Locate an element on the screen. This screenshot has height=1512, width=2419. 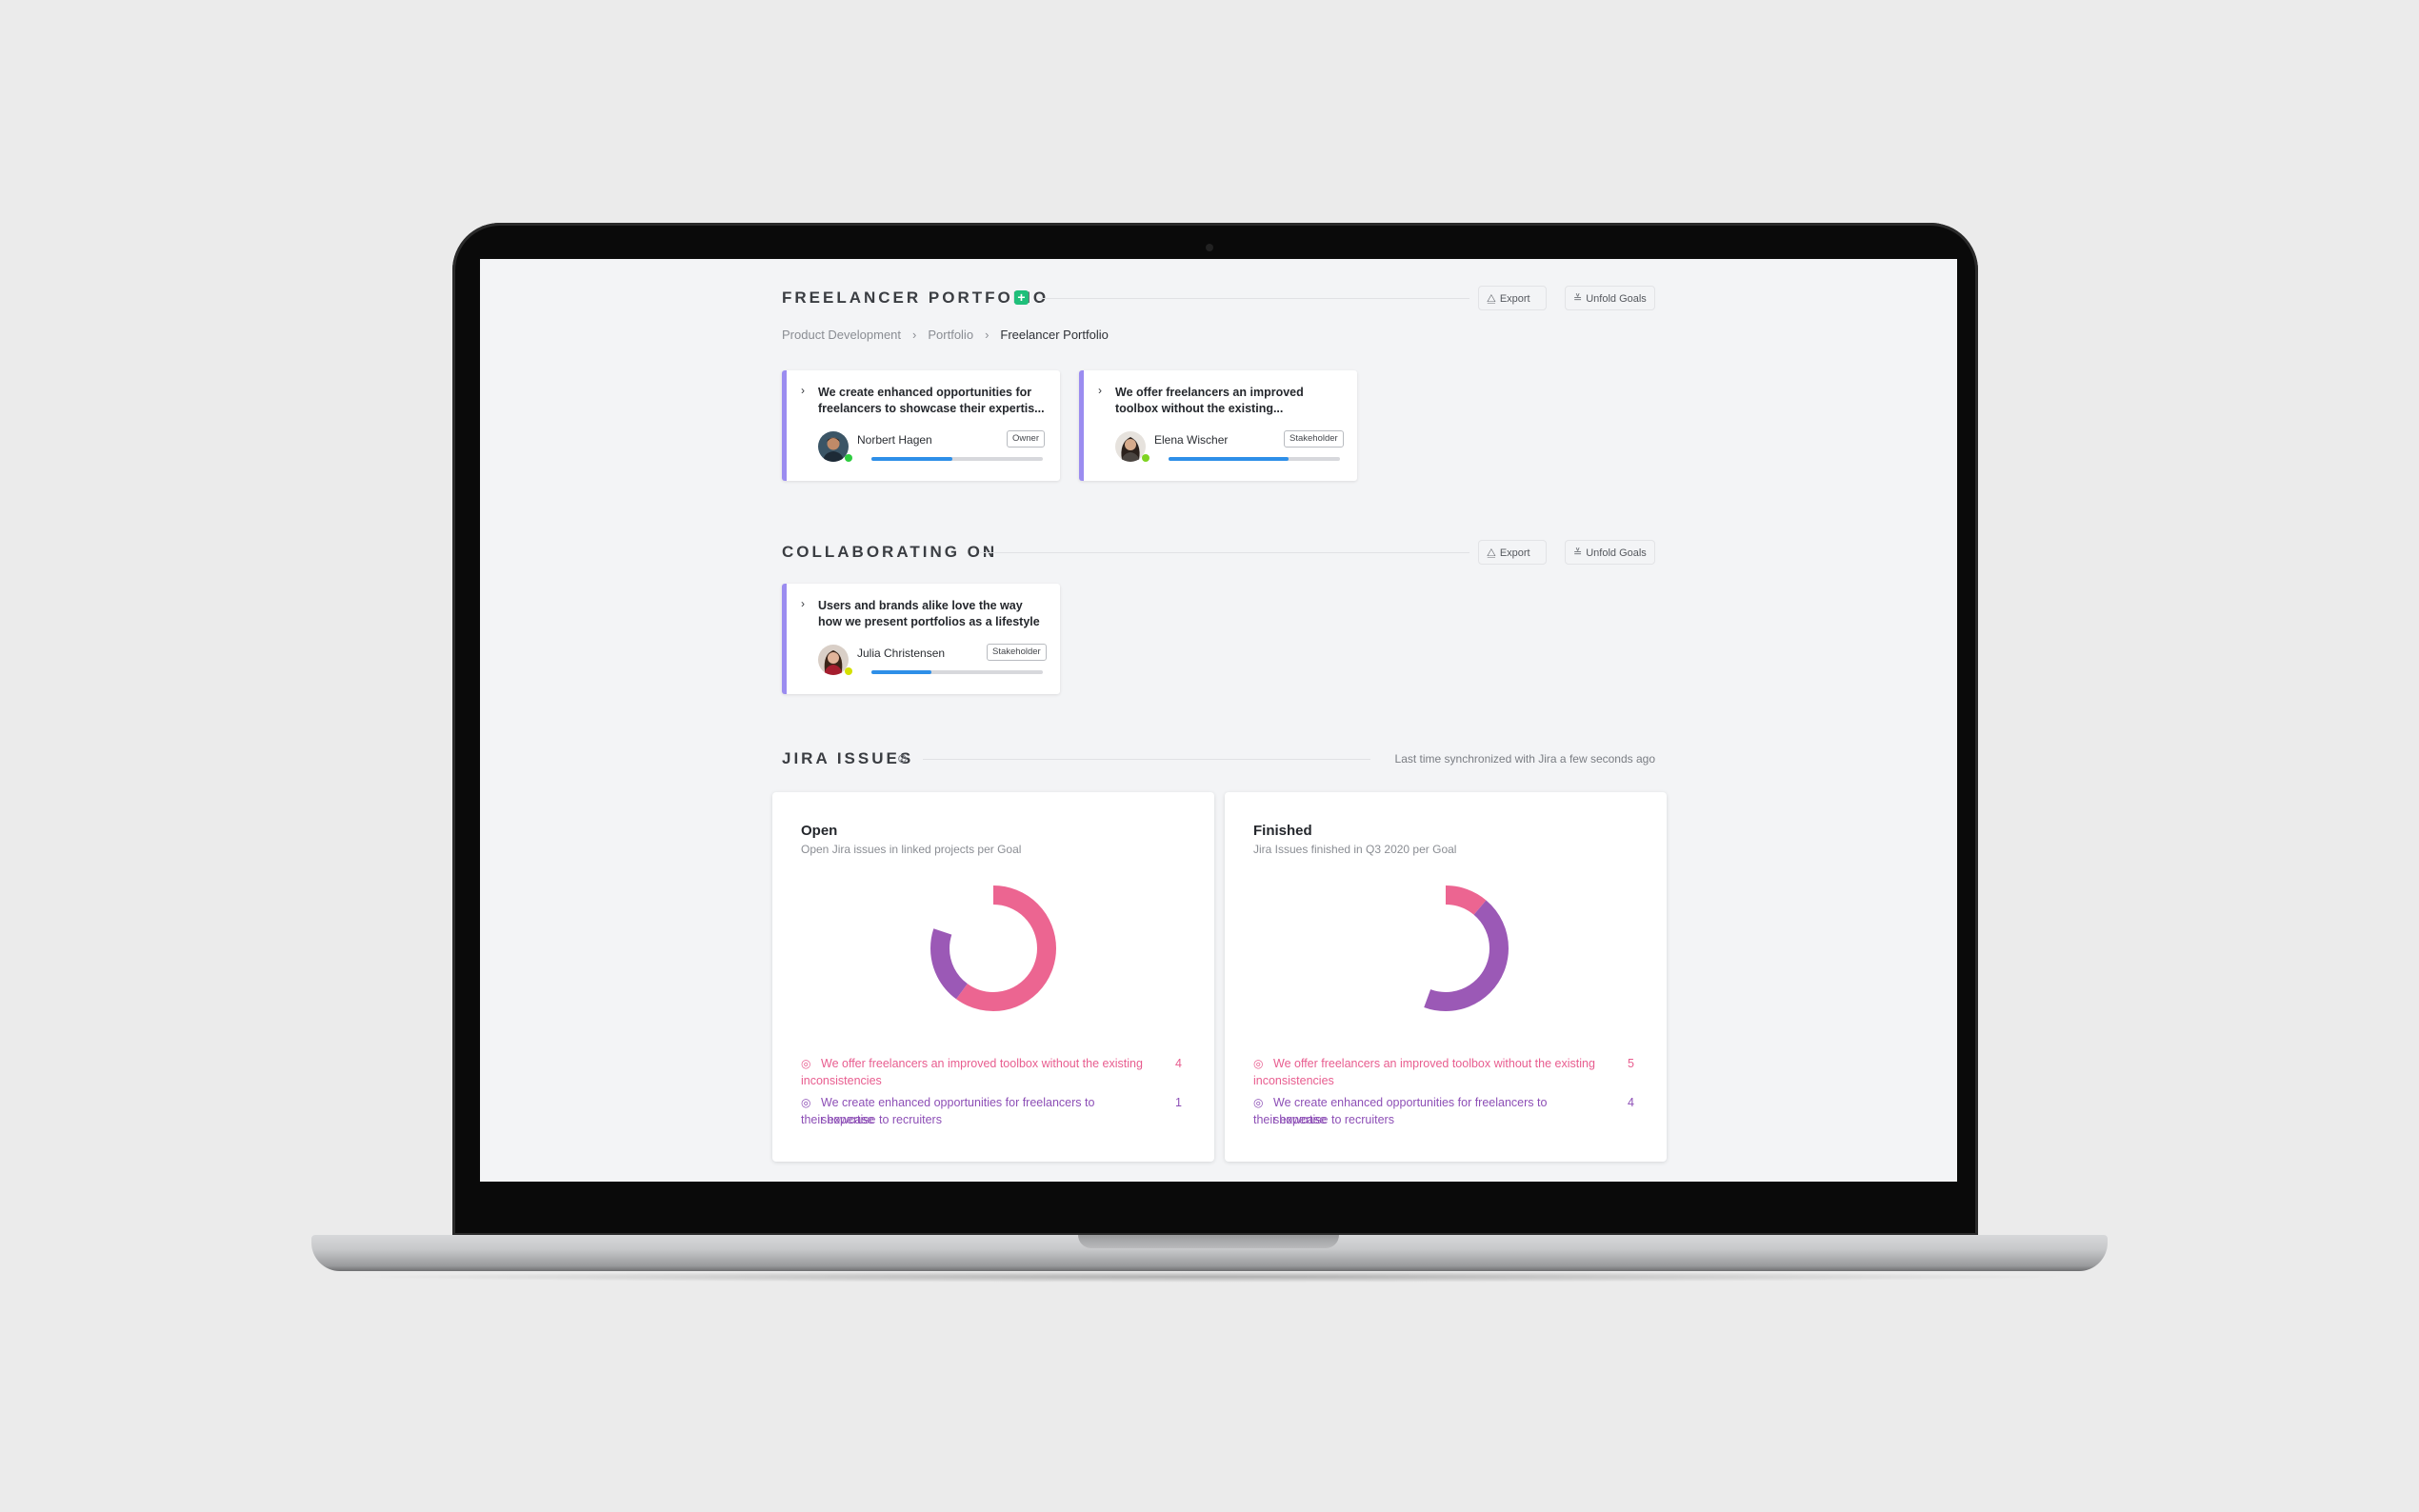
breadcrumb-item: Portfolio is located at coordinates (950, 335).